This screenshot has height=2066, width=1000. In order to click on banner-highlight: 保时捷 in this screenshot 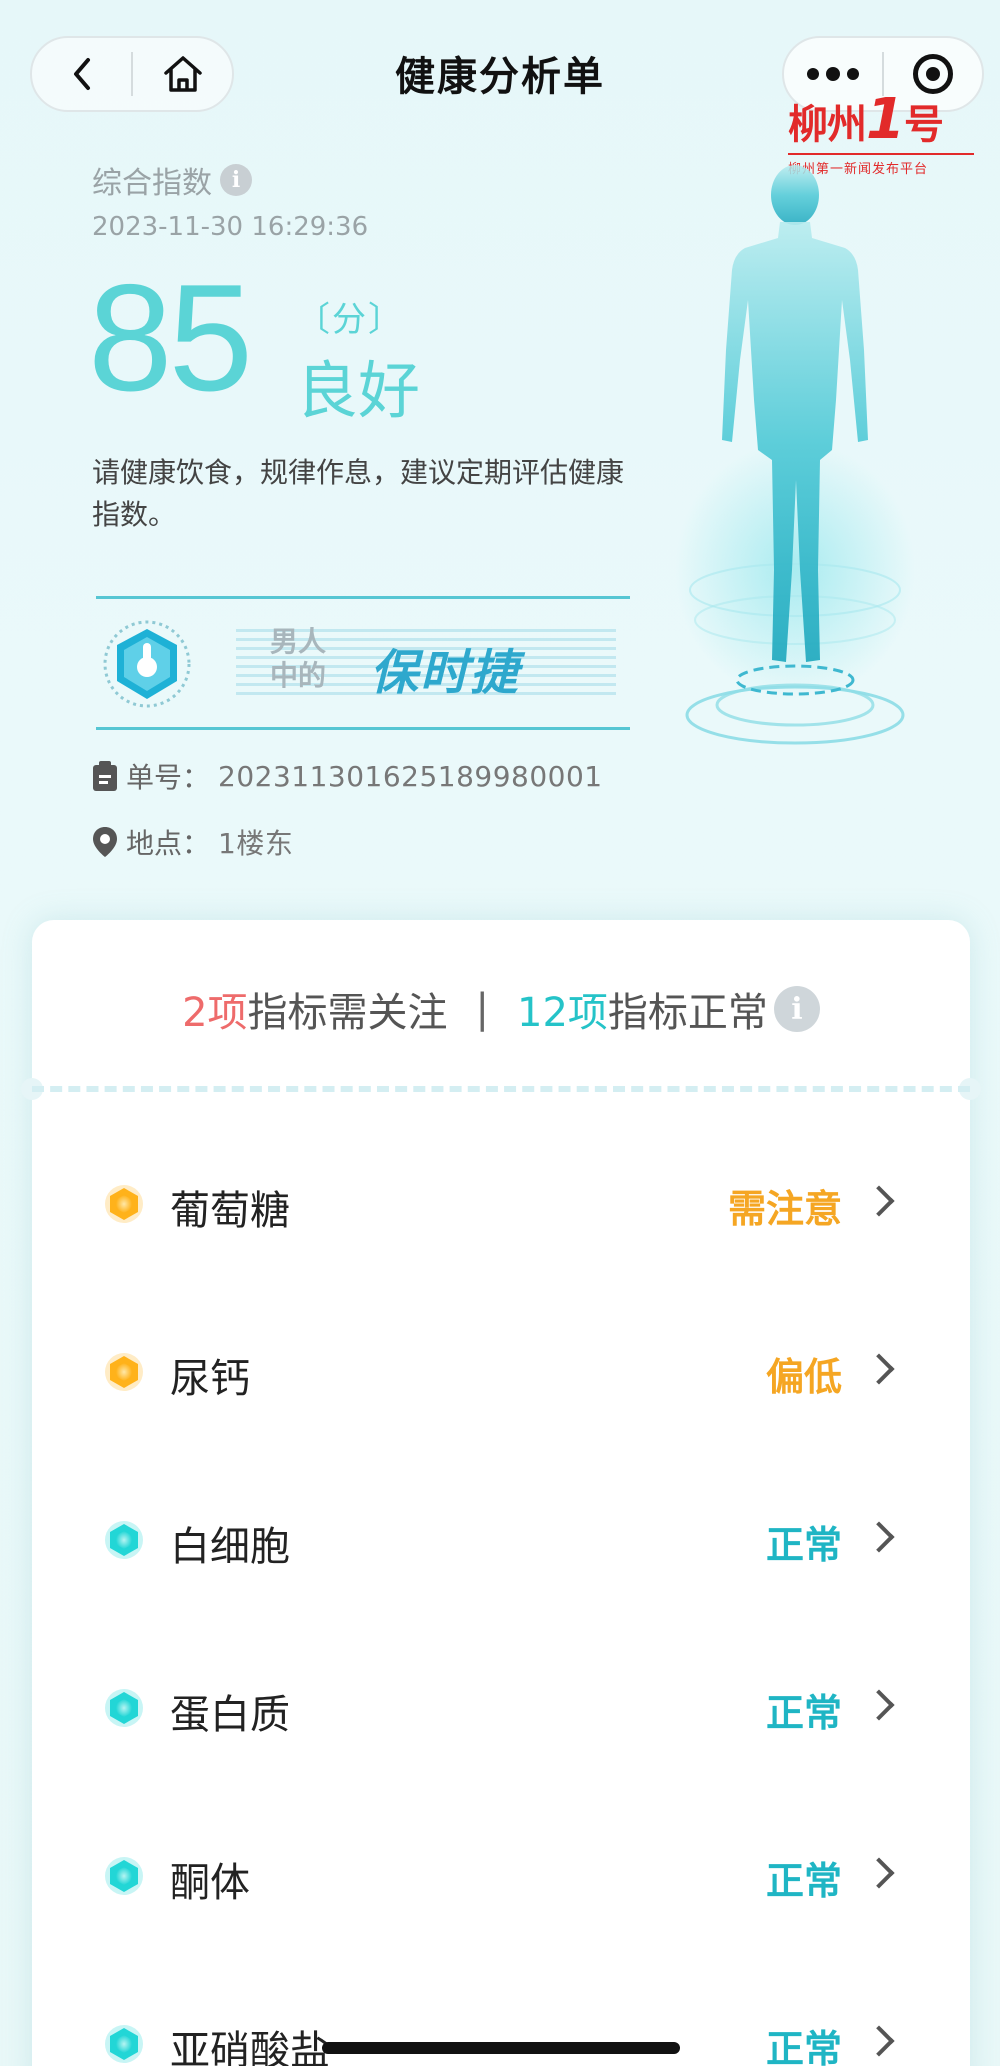, I will do `click(445, 673)`.